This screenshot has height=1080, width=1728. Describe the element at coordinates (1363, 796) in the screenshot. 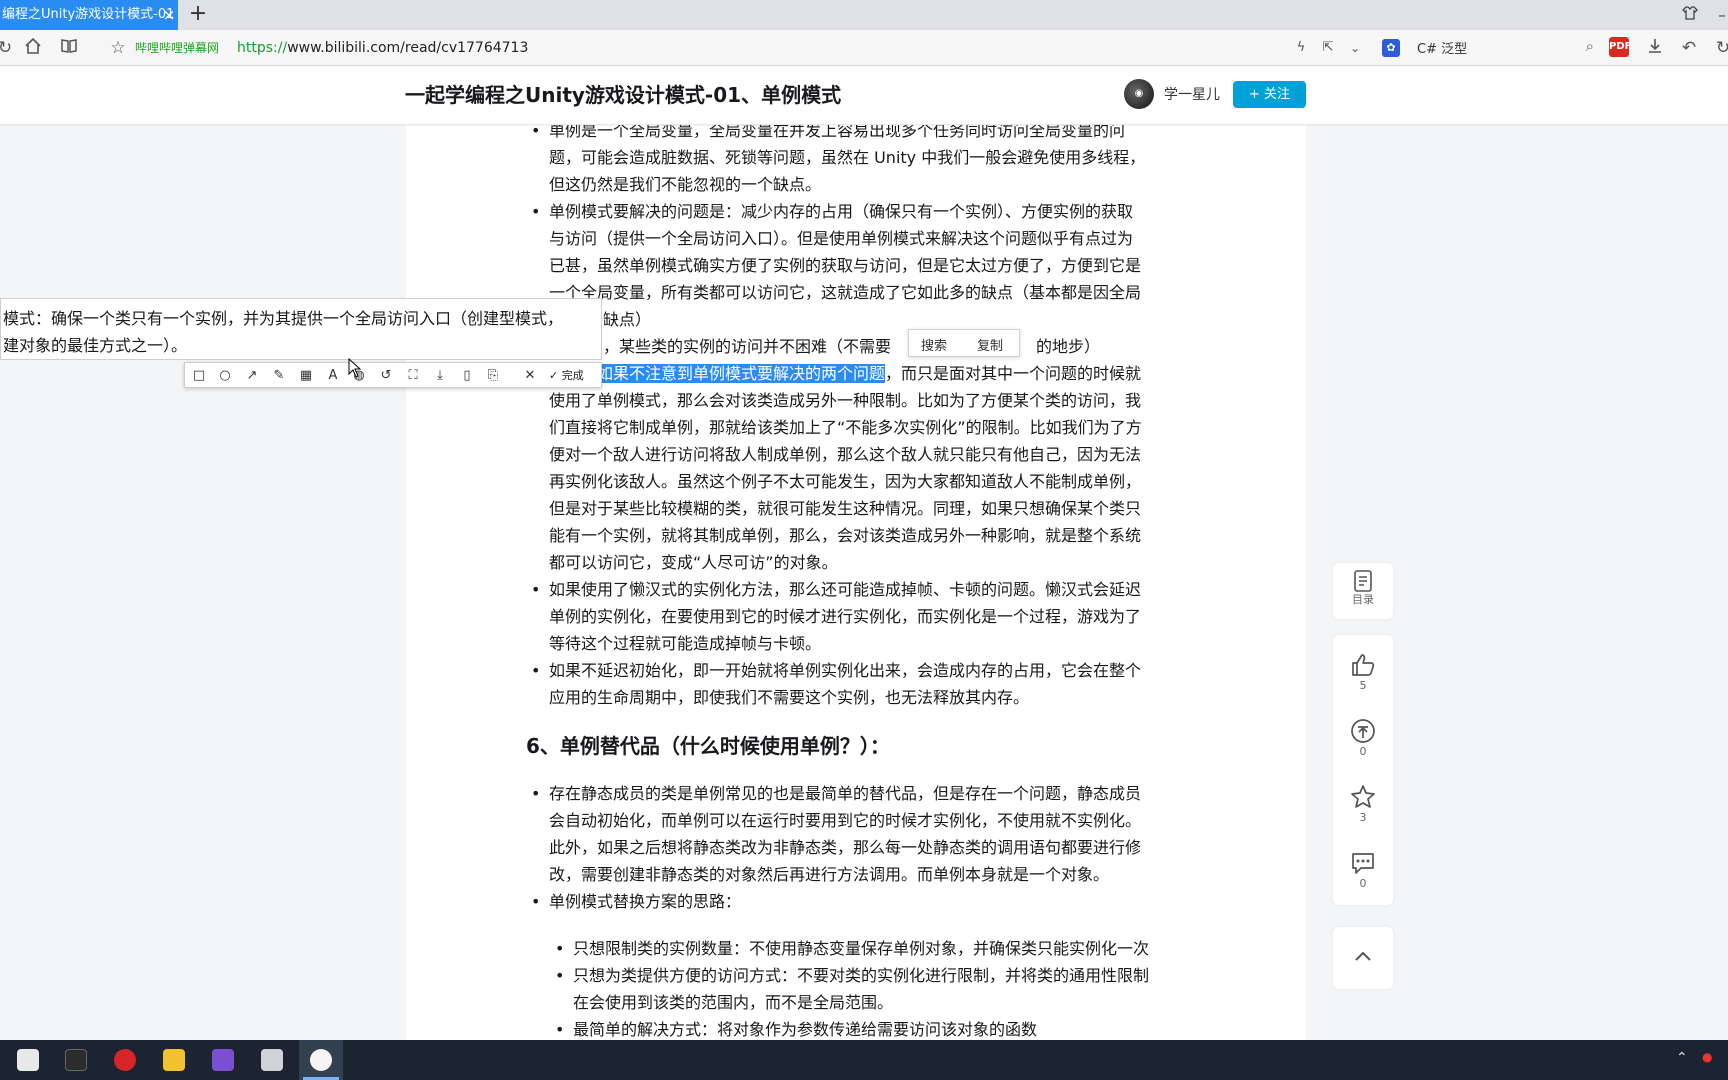

I see `star-icon` at that location.